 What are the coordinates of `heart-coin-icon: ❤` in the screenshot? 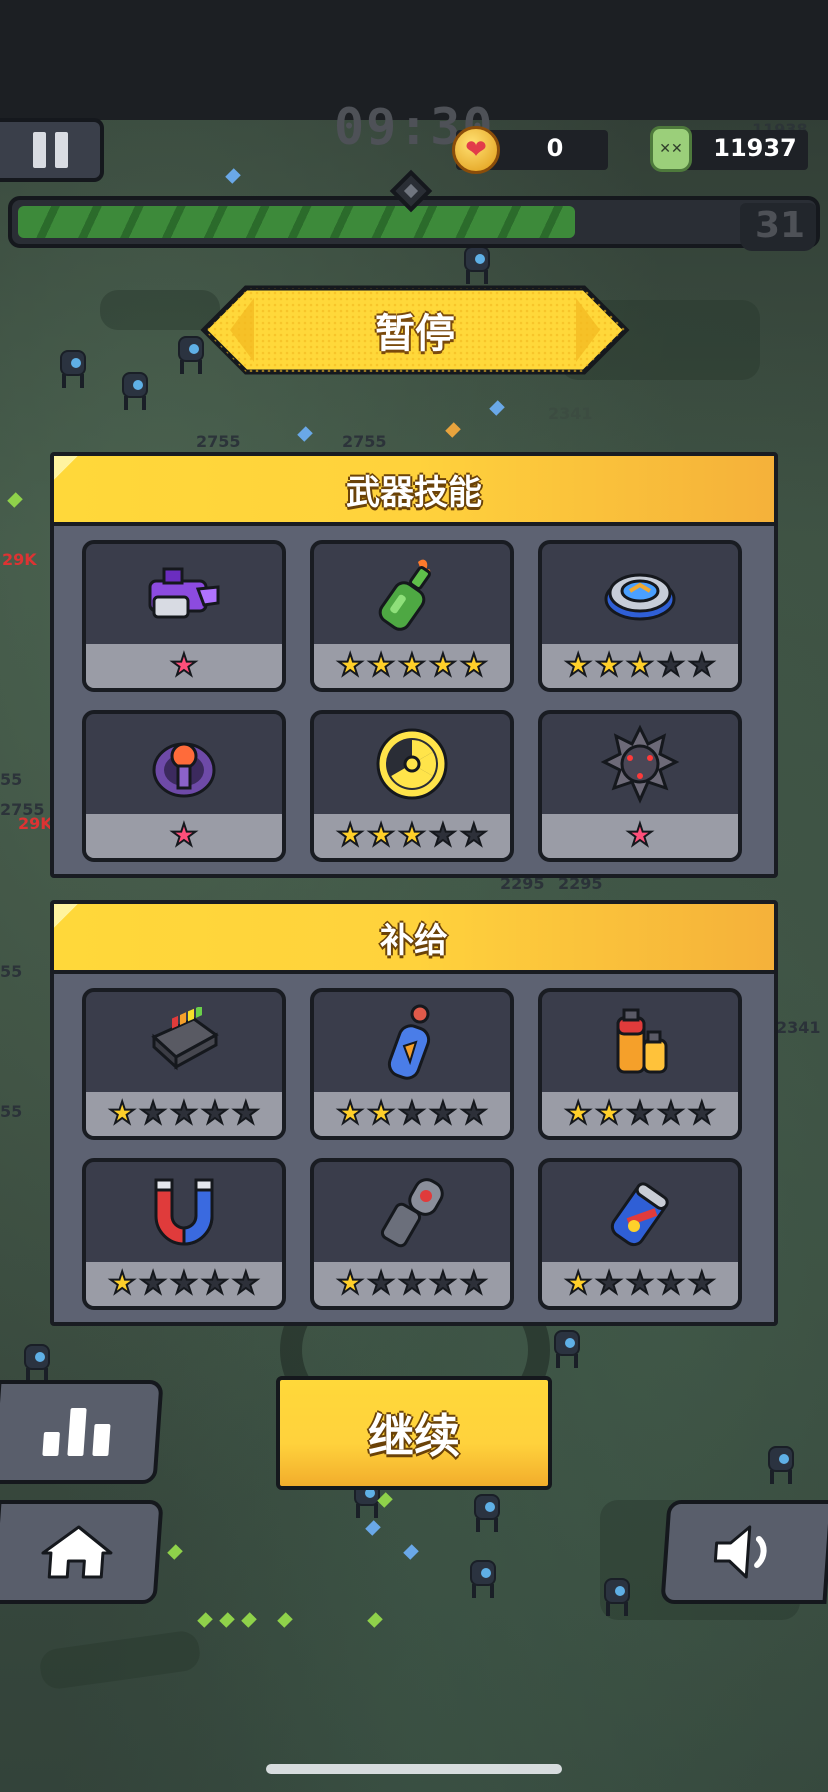 It's located at (476, 150).